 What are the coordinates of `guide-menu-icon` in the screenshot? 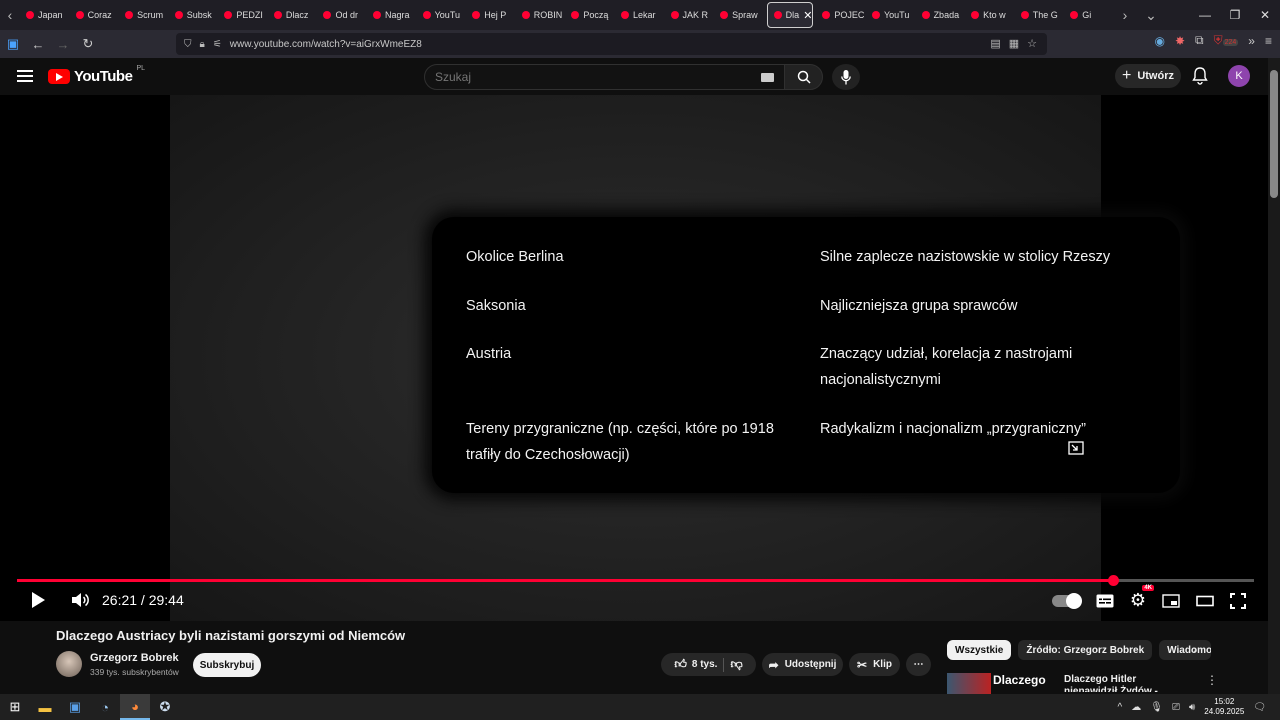 It's located at (25, 76).